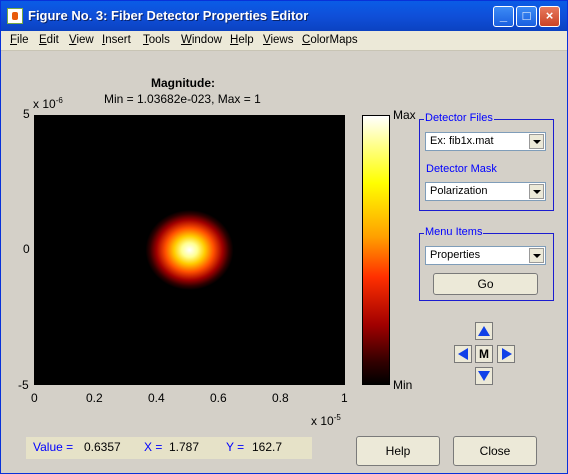 The height and width of the screenshot is (474, 568). I want to click on nav-up-button, so click(484, 331).